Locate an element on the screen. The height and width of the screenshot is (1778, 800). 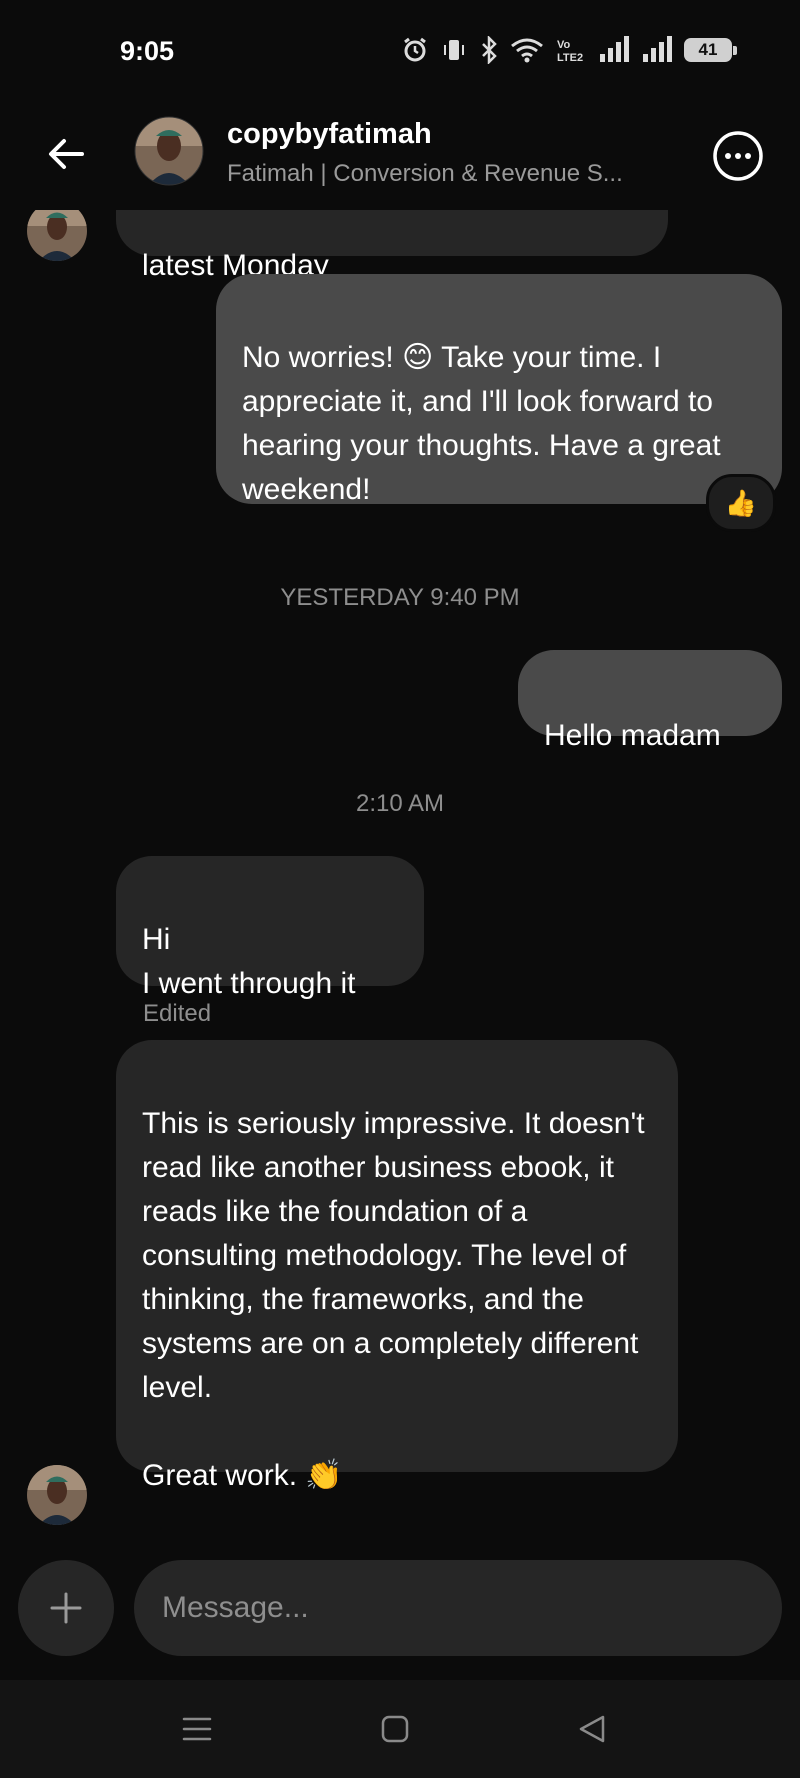
message-bubble-outgoing: Hello madam is located at coordinates (650, 701).